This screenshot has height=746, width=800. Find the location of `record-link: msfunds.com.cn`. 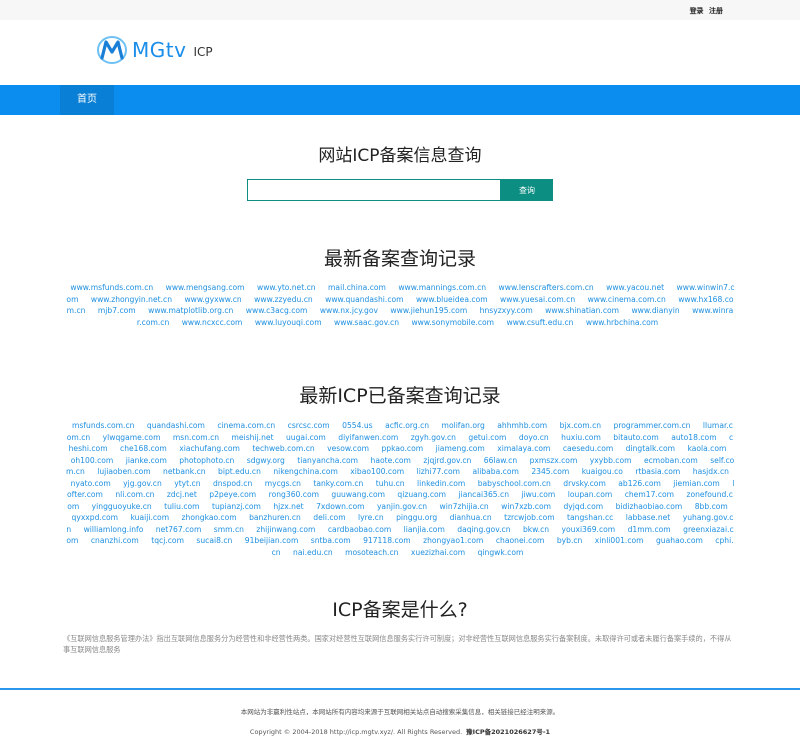

record-link: msfunds.com.cn is located at coordinates (103, 425).